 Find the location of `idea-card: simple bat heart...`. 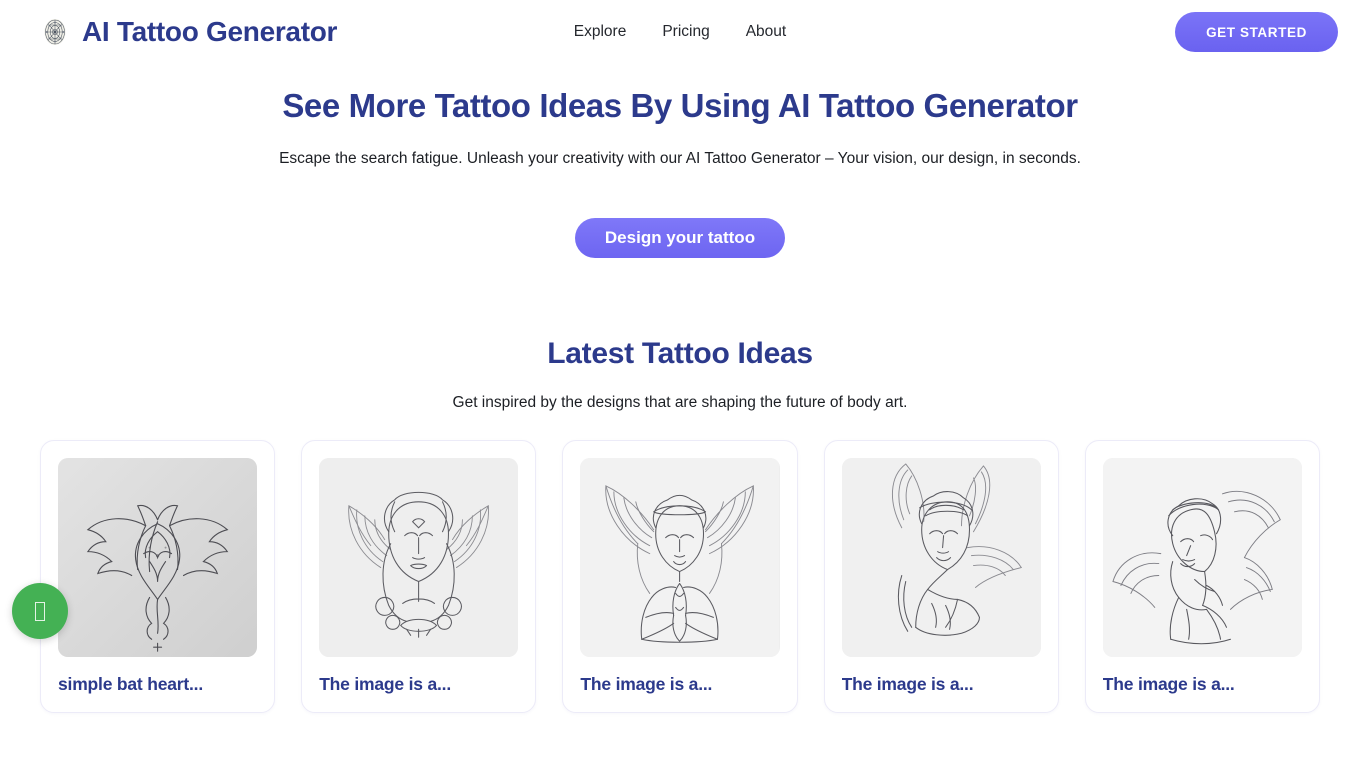

idea-card: simple bat heart... is located at coordinates (158, 577).